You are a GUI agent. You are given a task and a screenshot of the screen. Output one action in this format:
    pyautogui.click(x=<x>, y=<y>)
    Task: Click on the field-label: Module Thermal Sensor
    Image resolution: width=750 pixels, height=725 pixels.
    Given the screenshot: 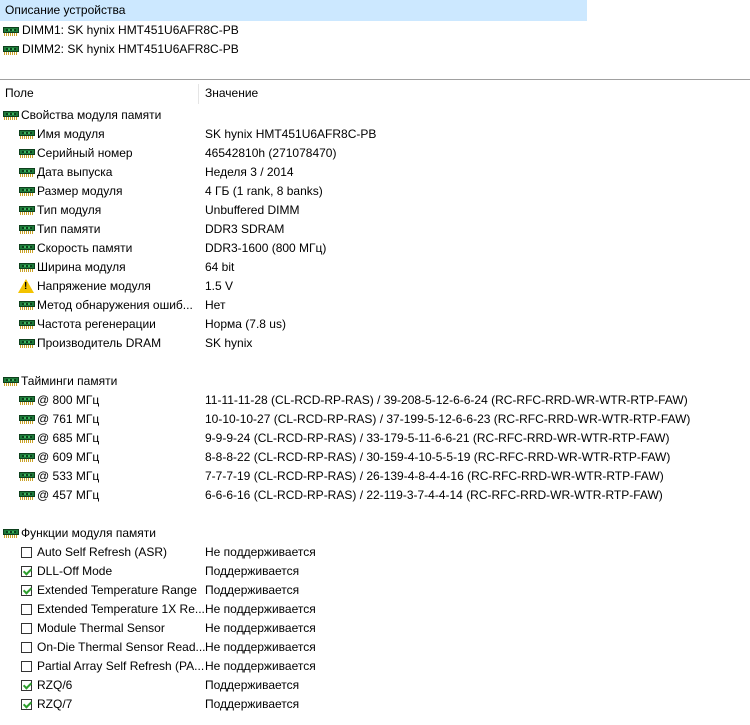 What is the action you would take?
    pyautogui.click(x=101, y=628)
    